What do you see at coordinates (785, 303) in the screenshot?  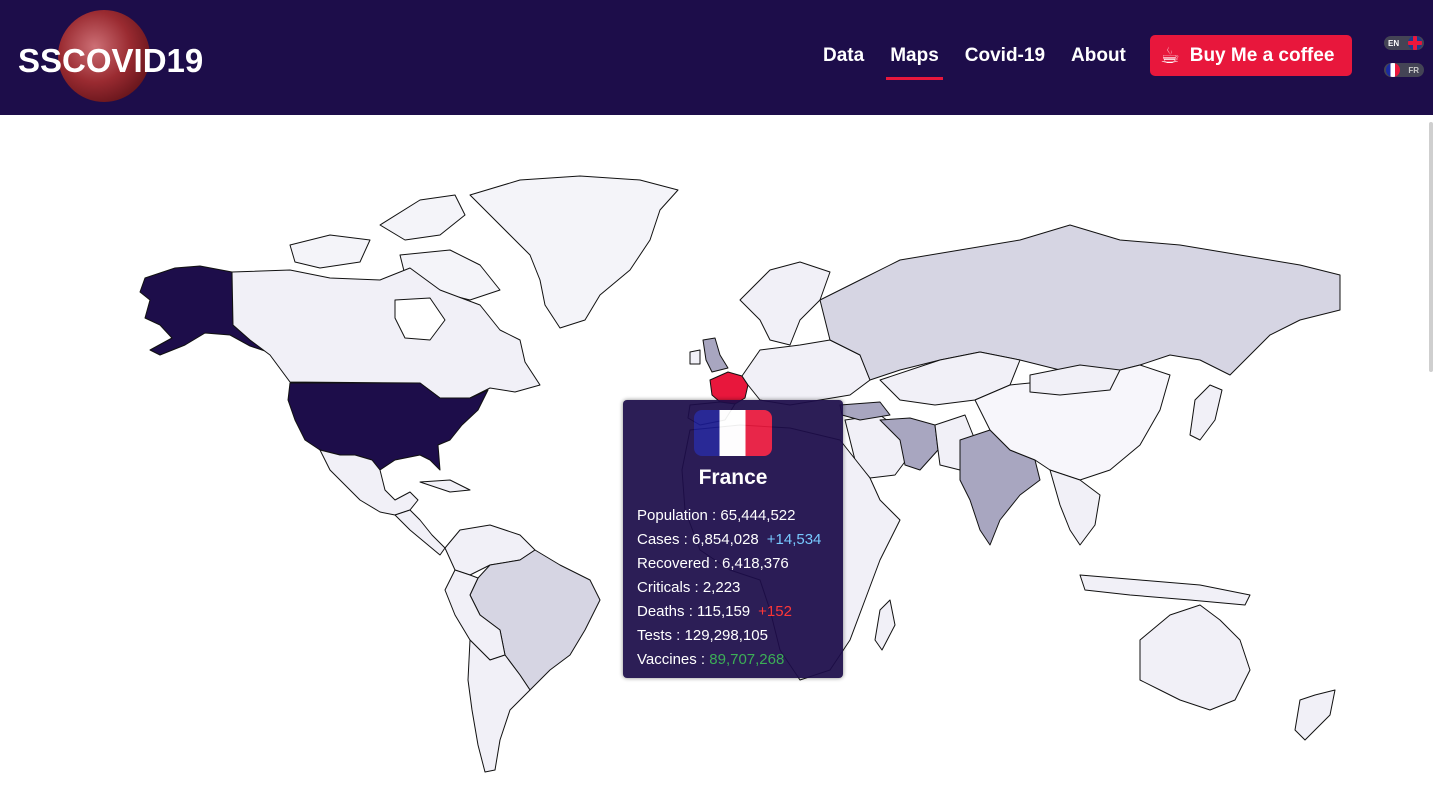 I see `country-scandinavia` at bounding box center [785, 303].